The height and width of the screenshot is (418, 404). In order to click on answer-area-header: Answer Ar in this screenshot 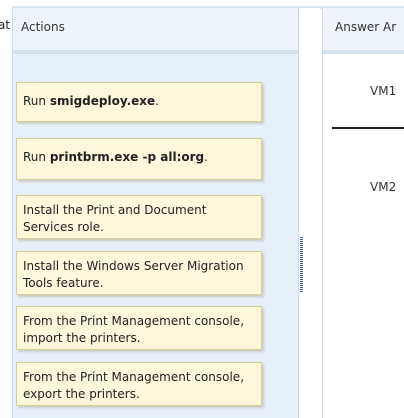, I will do `click(363, 31)`.